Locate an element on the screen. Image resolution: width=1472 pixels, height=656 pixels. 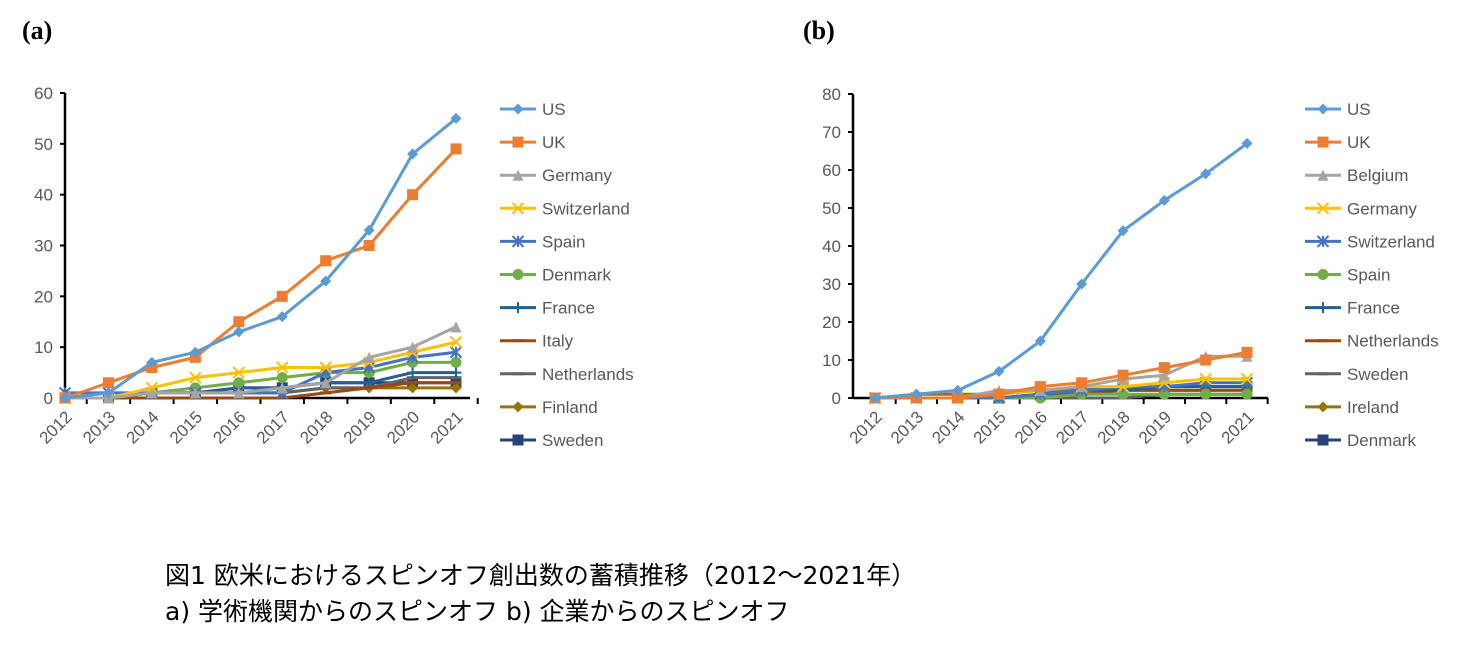
y-tick-label: 60 is located at coordinates (43, 93).